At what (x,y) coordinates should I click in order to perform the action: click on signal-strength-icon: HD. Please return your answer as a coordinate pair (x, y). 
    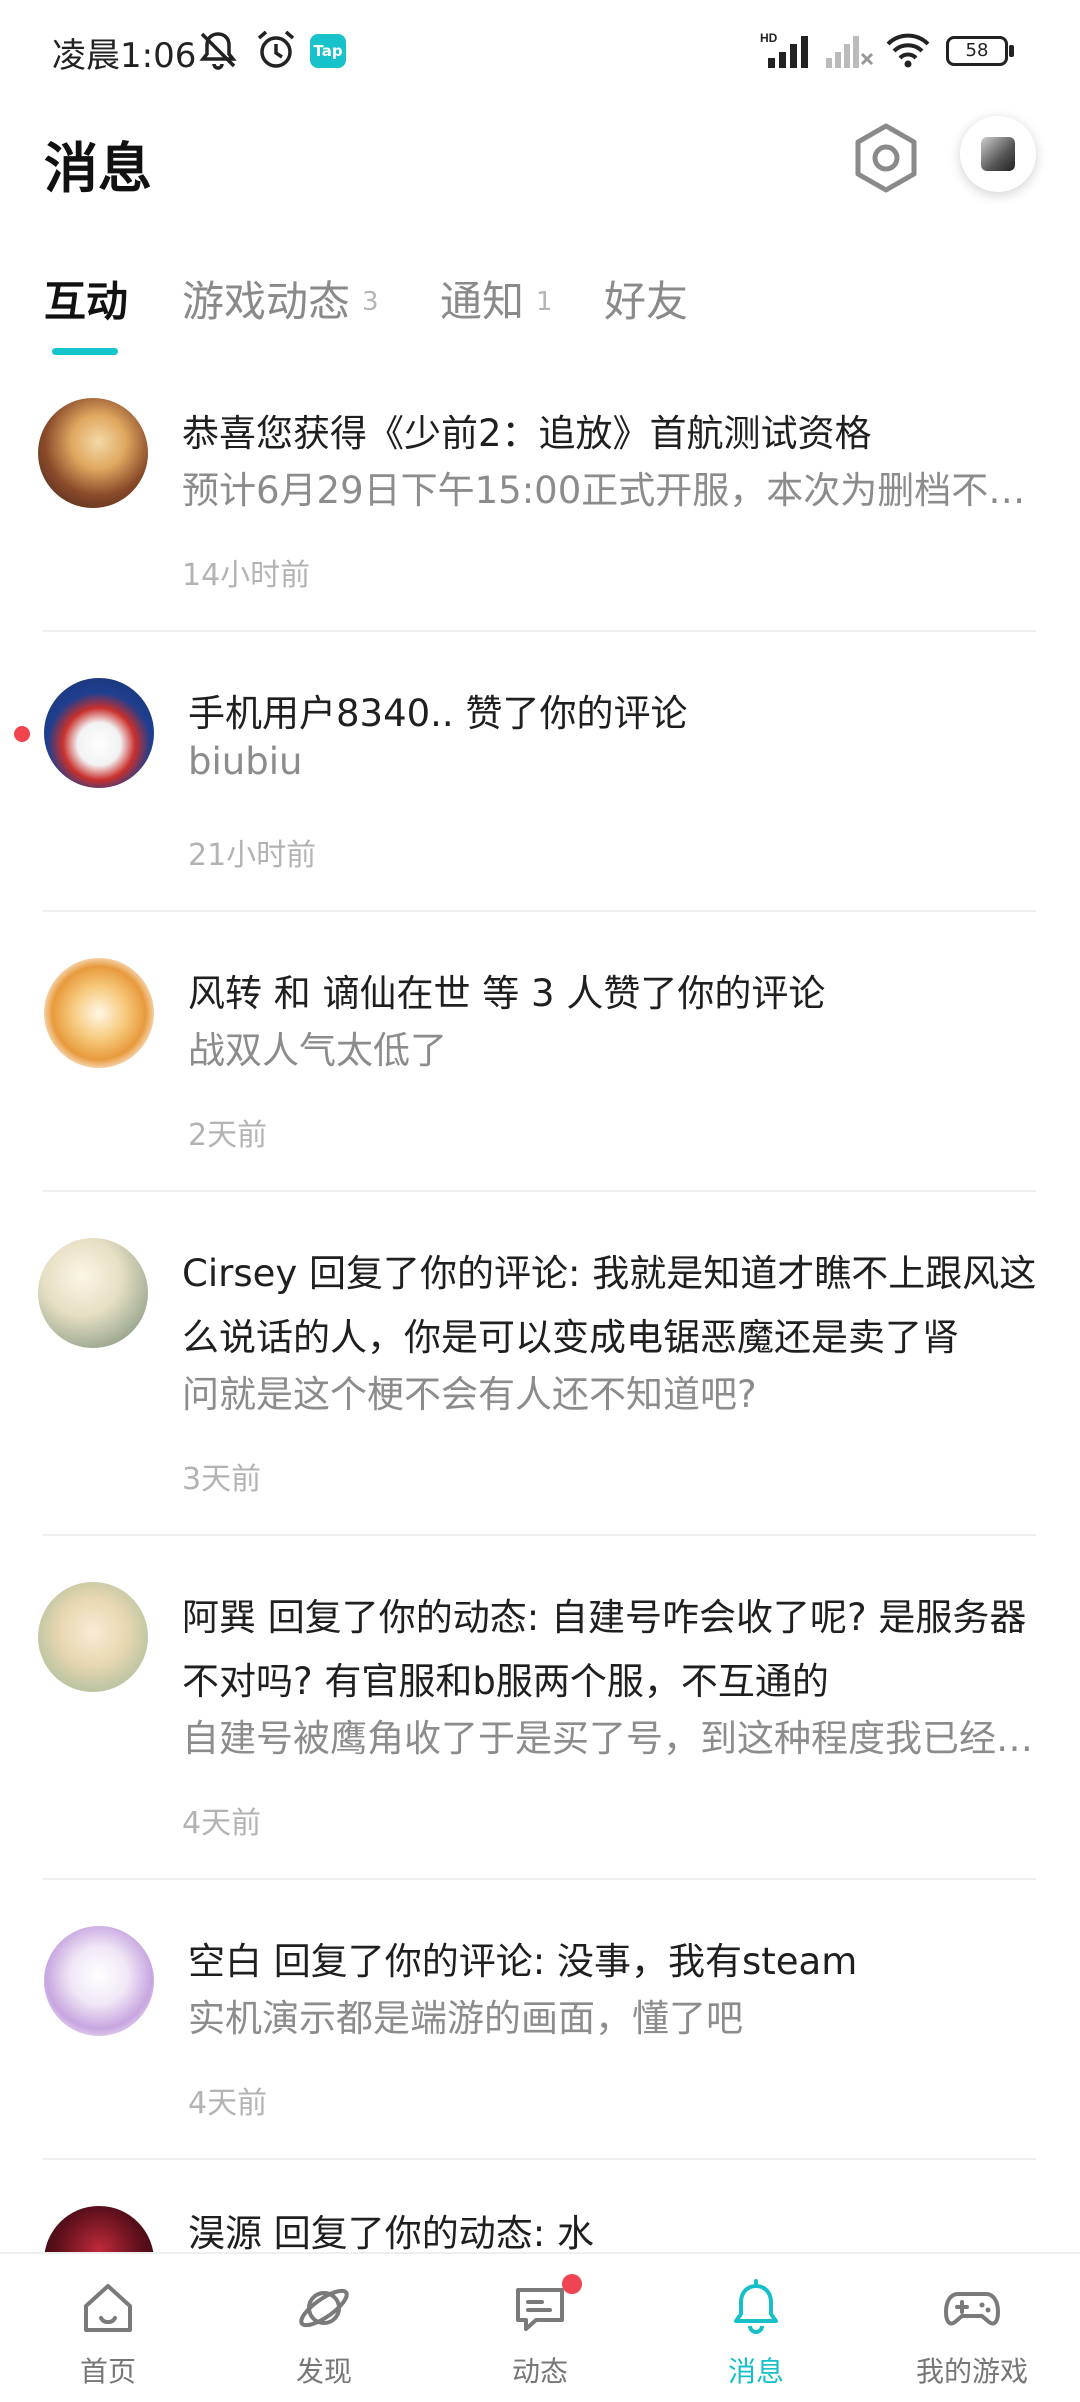
    Looking at the image, I should click on (784, 49).